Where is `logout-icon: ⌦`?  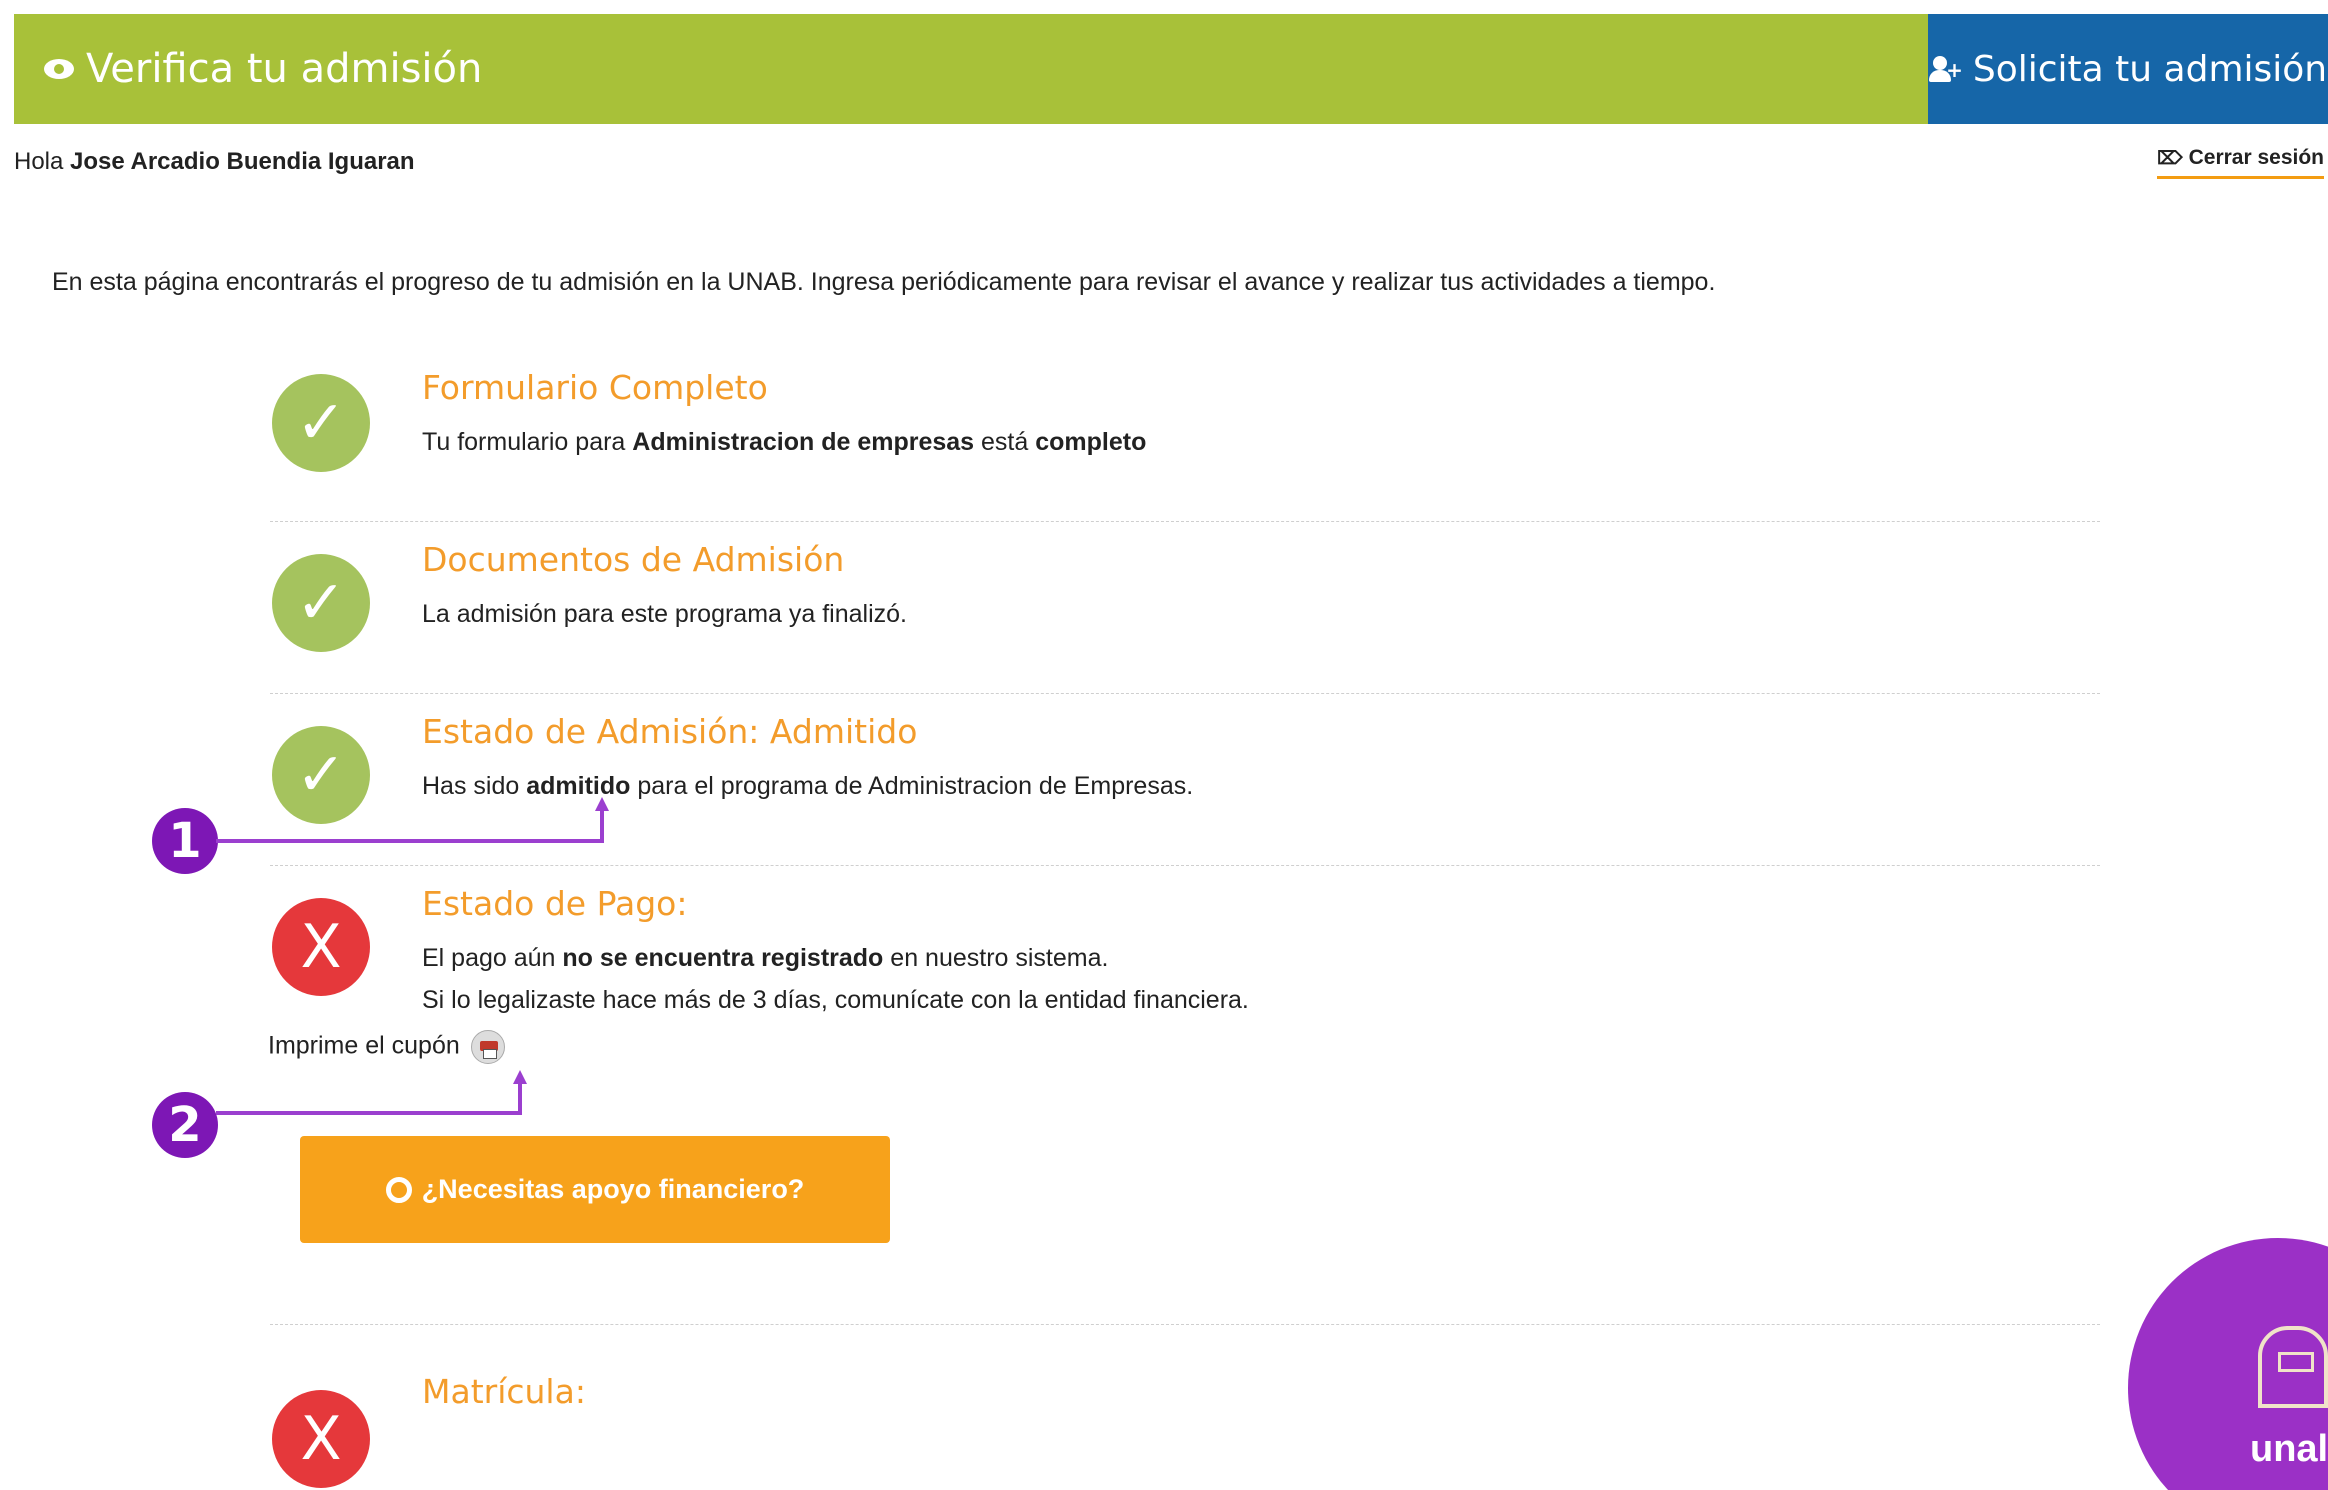 logout-icon: ⌦ is located at coordinates (2170, 158).